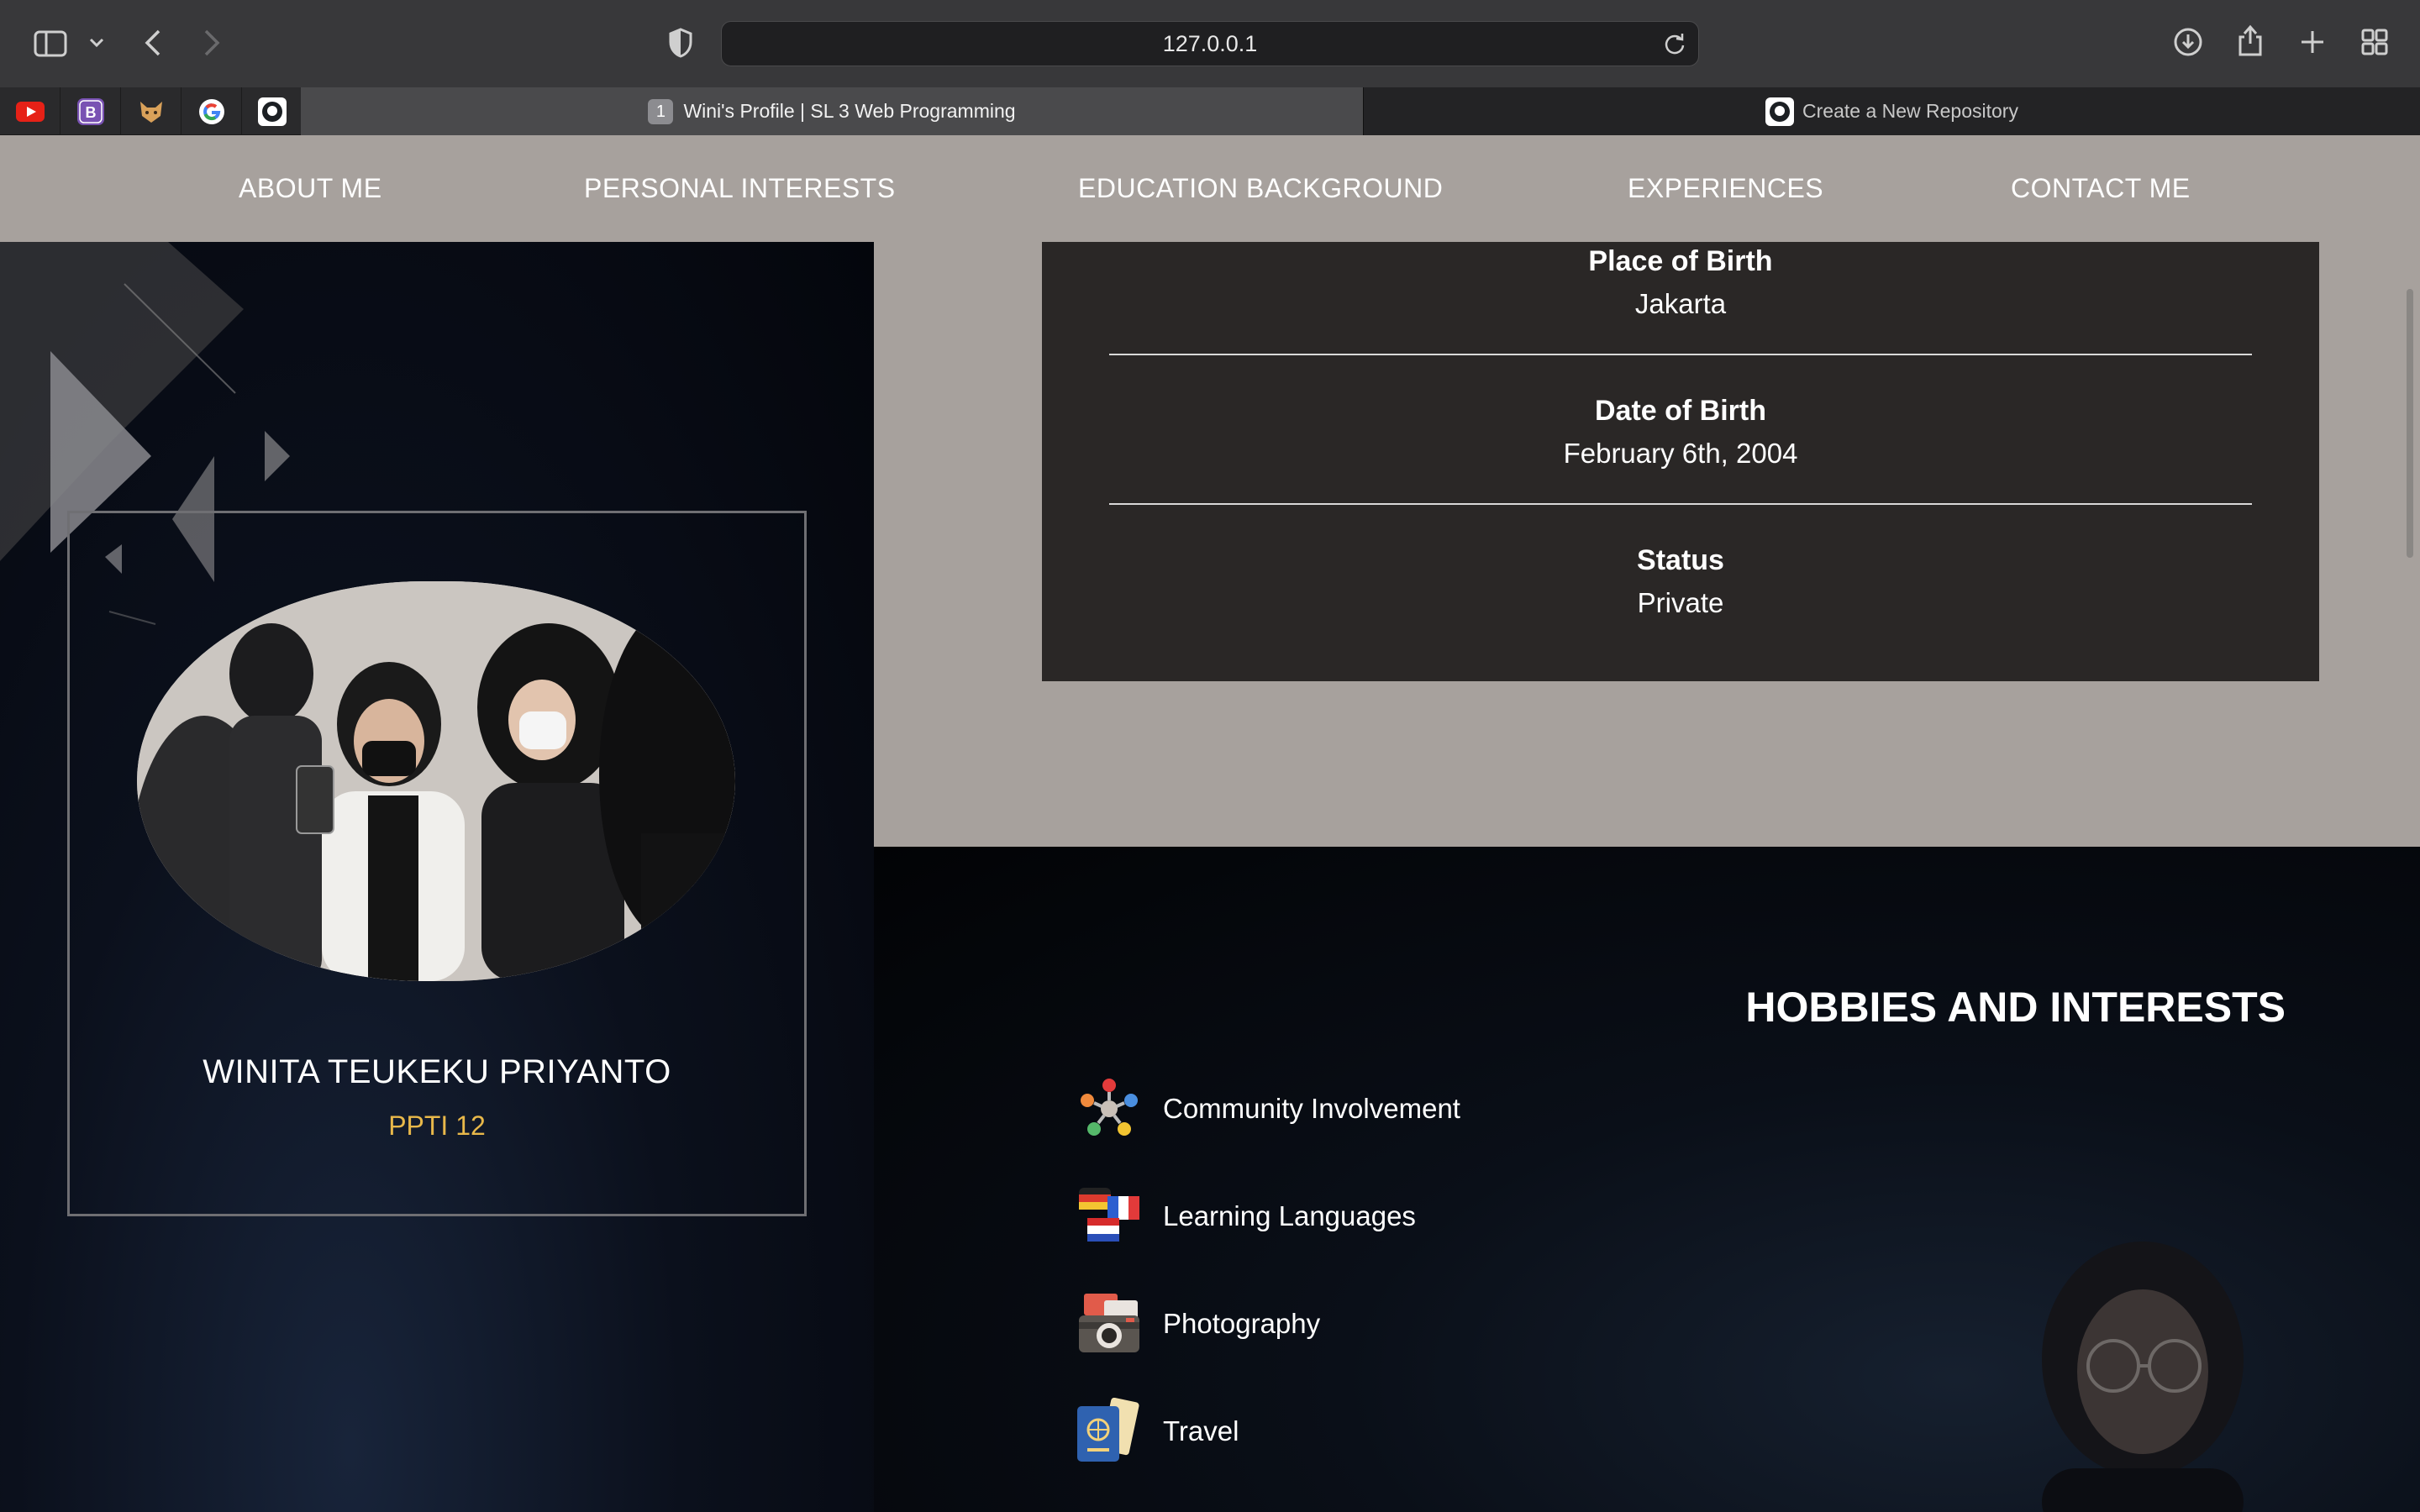 The image size is (2420, 1512). I want to click on nav-contact-me: CONTACT ME, so click(2101, 188).